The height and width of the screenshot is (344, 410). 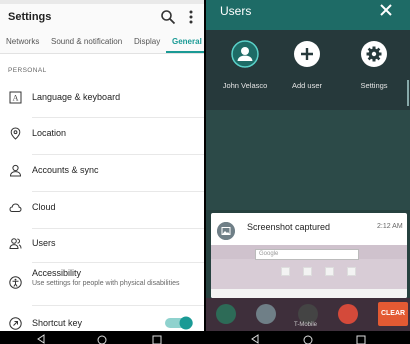 What do you see at coordinates (289, 227) in the screenshot?
I see `notification-title: Screenshot captured` at bounding box center [289, 227].